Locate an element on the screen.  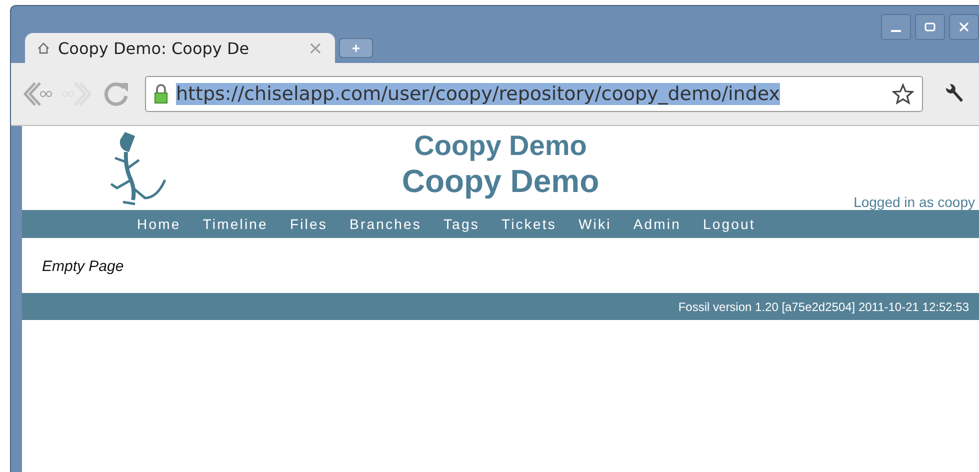
tab-title: Coopy Demo: Coopy De is located at coordinates (154, 48).